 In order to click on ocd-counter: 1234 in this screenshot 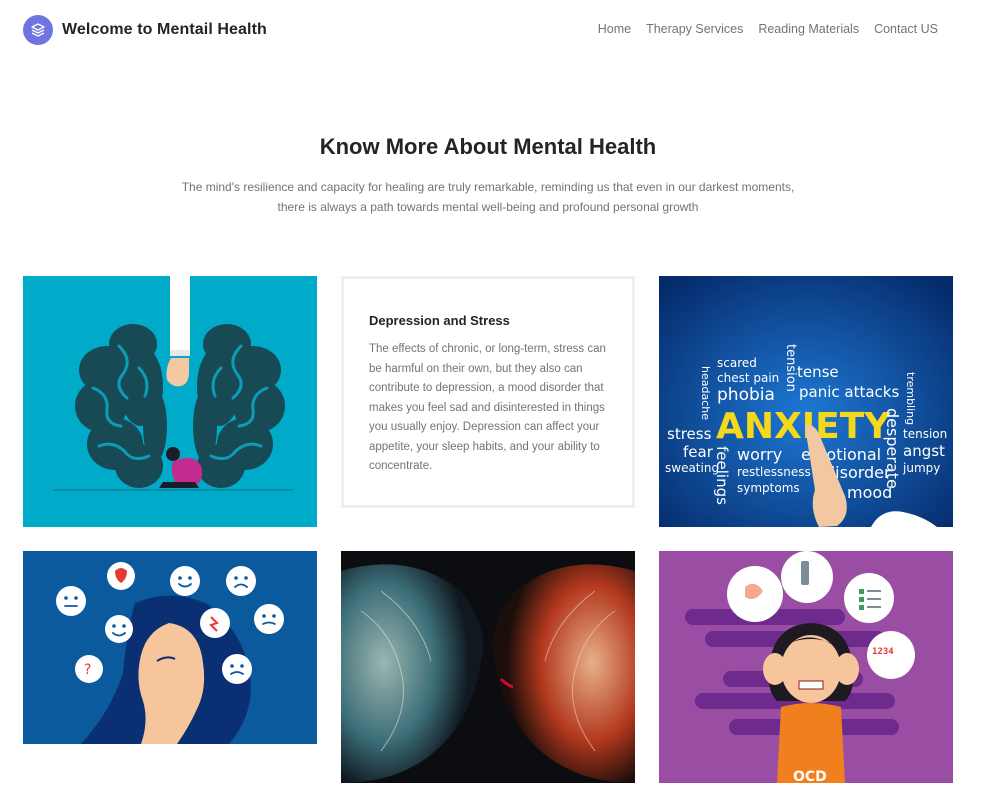, I will do `click(883, 652)`.